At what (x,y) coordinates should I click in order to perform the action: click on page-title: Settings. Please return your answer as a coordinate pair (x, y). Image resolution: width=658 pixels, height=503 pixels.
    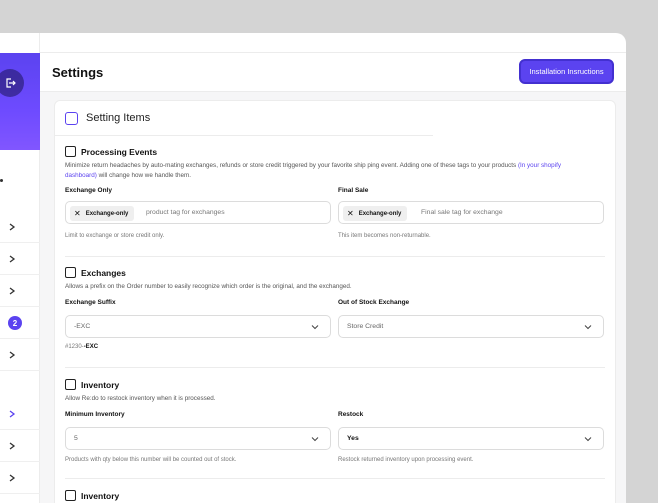
    Looking at the image, I should click on (78, 72).